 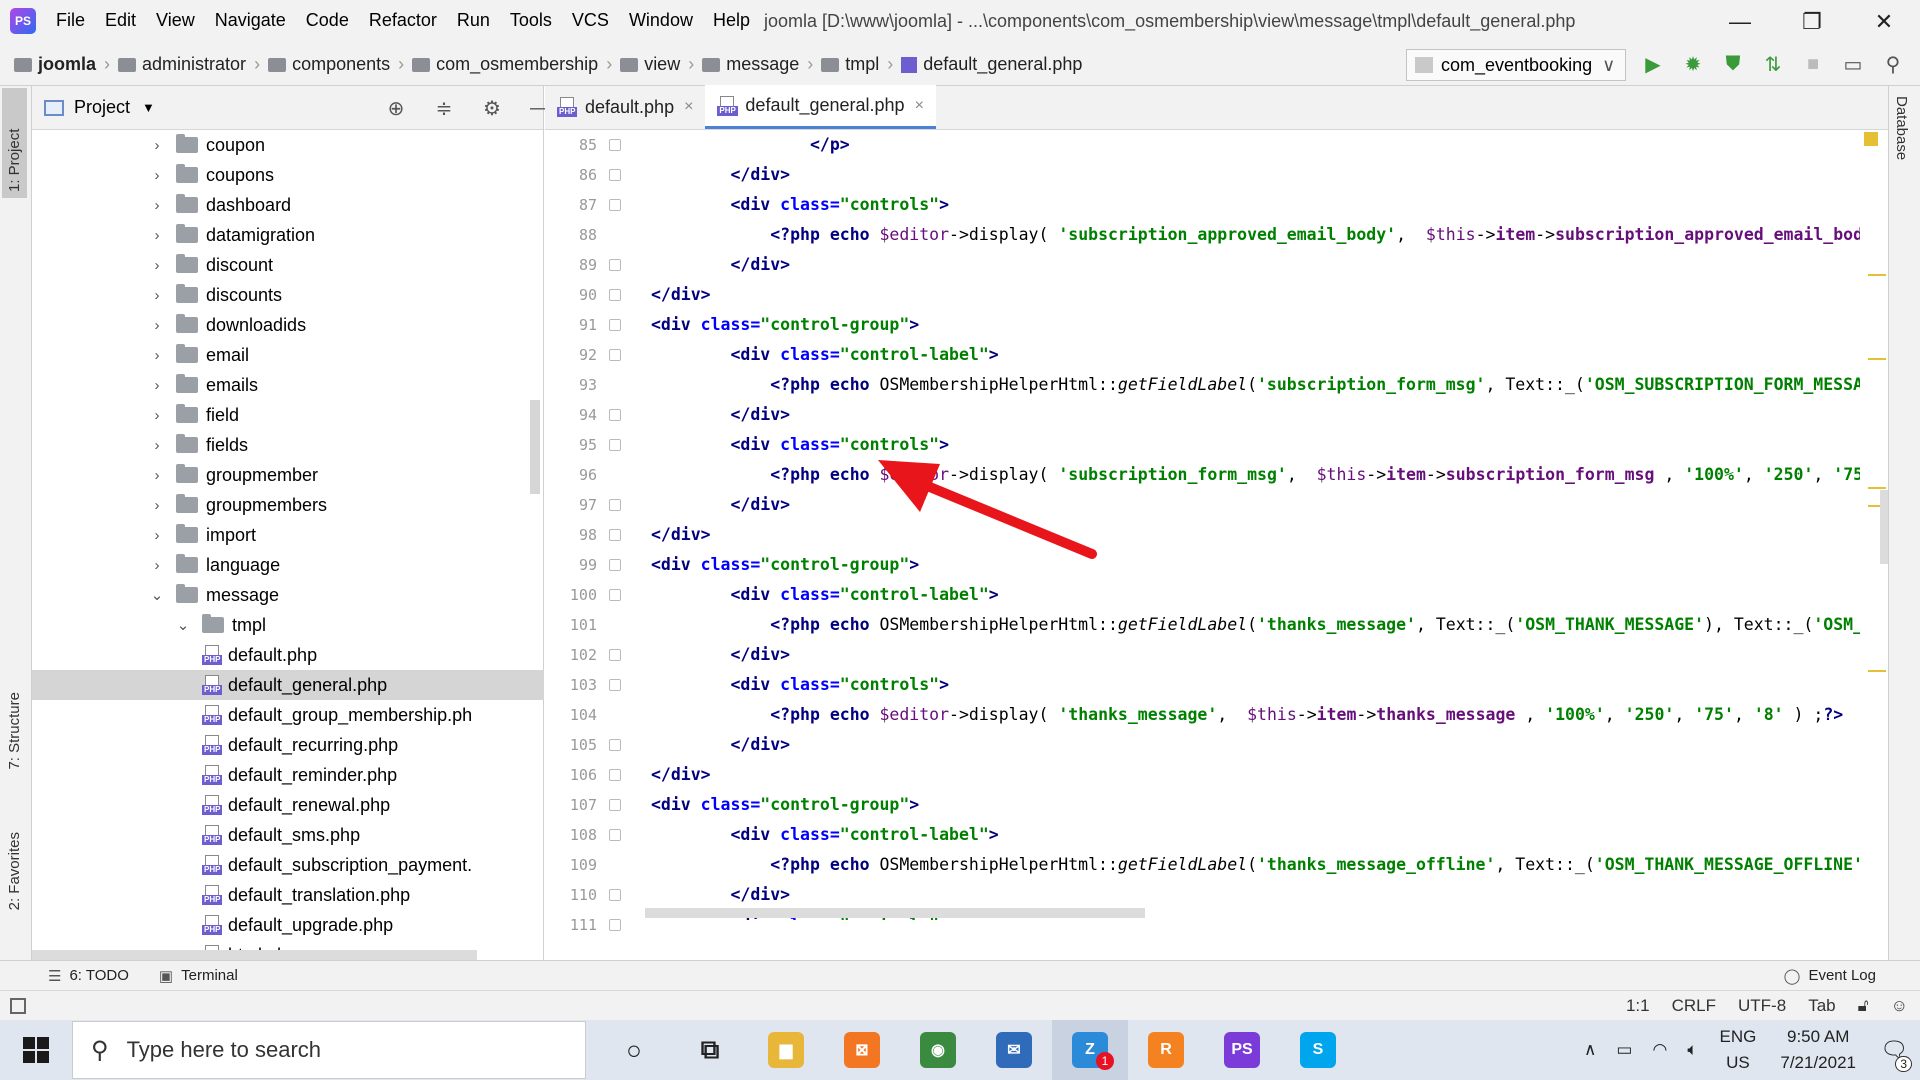 I want to click on lock-icon: 🔓︎, so click(x=1863, y=1006).